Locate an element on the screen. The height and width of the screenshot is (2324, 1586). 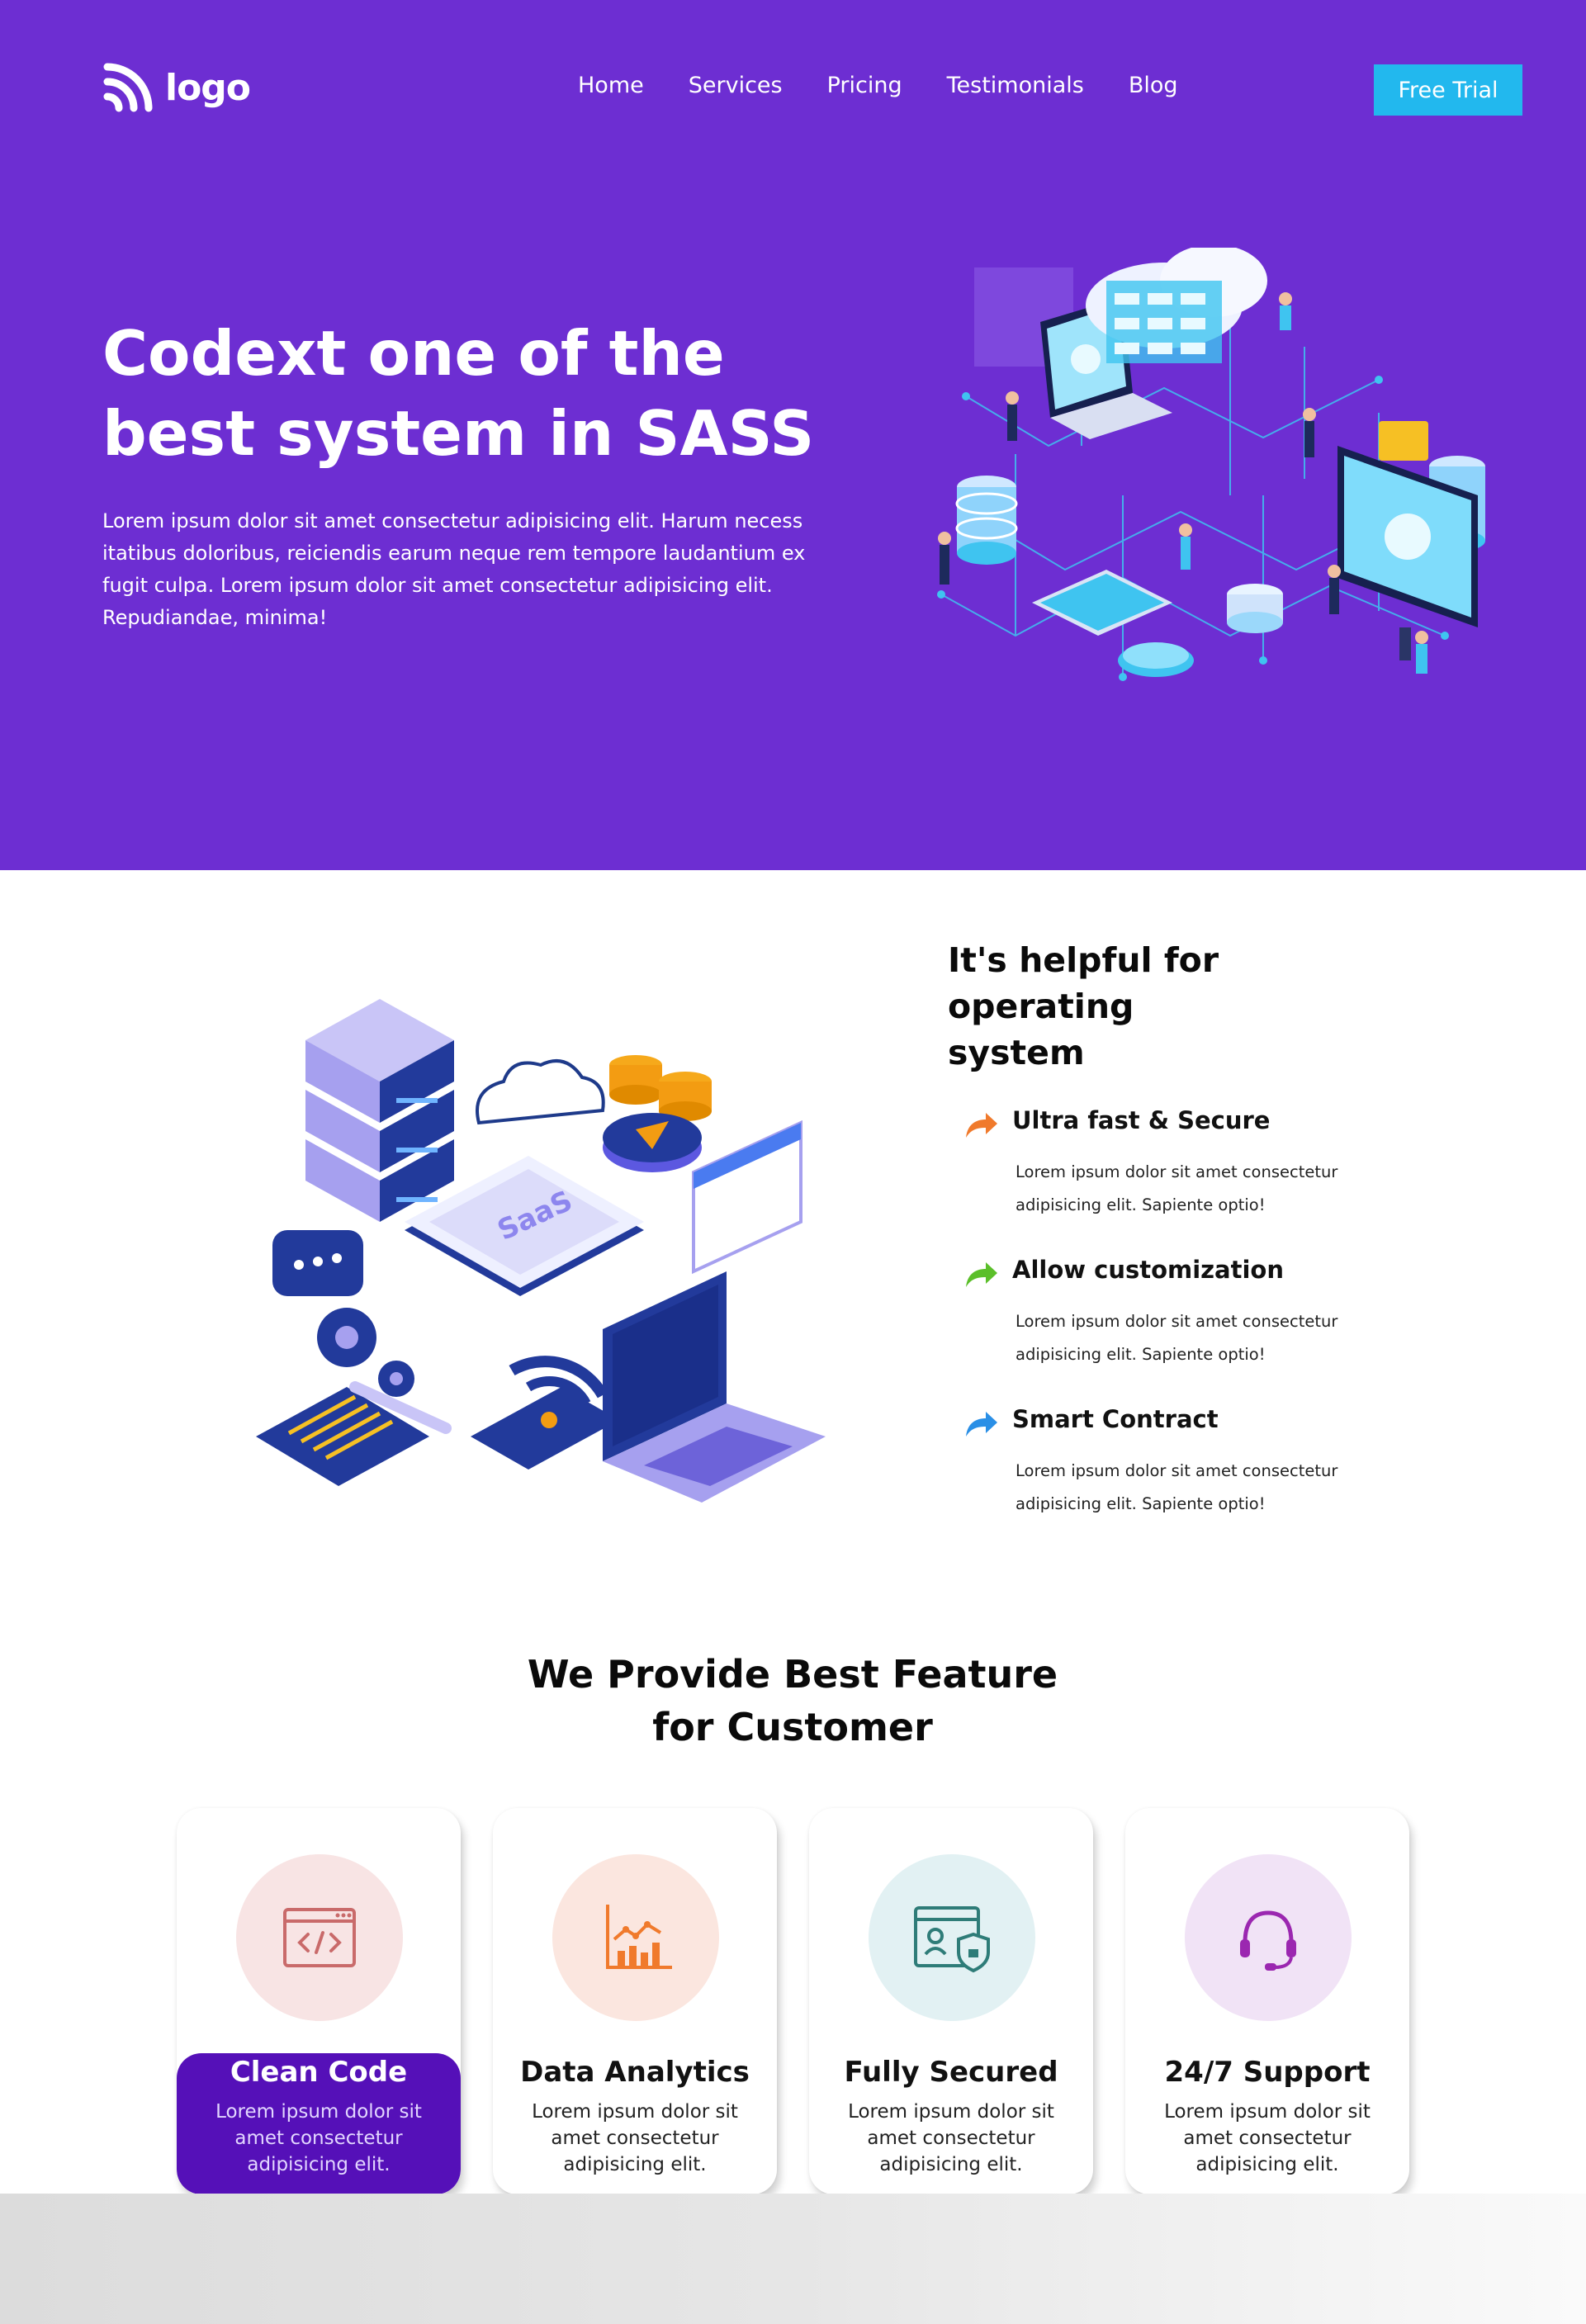
main-nav: Home Services Pricing Testimonials Blog is located at coordinates (900, 86).